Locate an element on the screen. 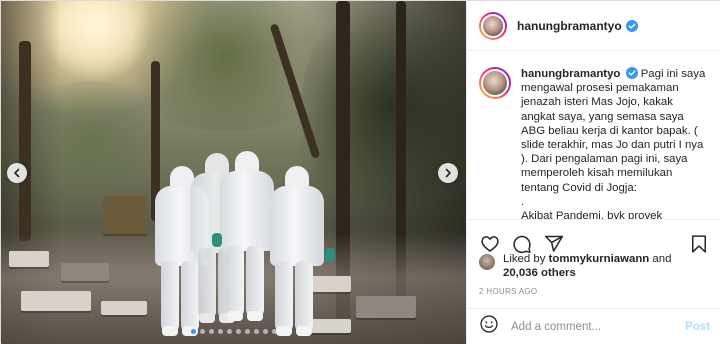 The width and height of the screenshot is (720, 344). comment-bar: Post is located at coordinates (593, 326).